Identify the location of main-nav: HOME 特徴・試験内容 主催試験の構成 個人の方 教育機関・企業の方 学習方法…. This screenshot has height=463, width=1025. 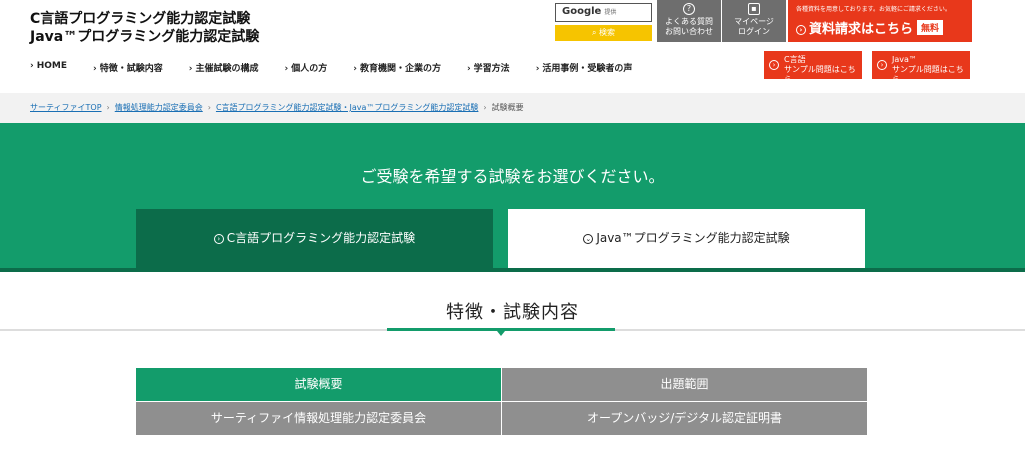
(344, 68).